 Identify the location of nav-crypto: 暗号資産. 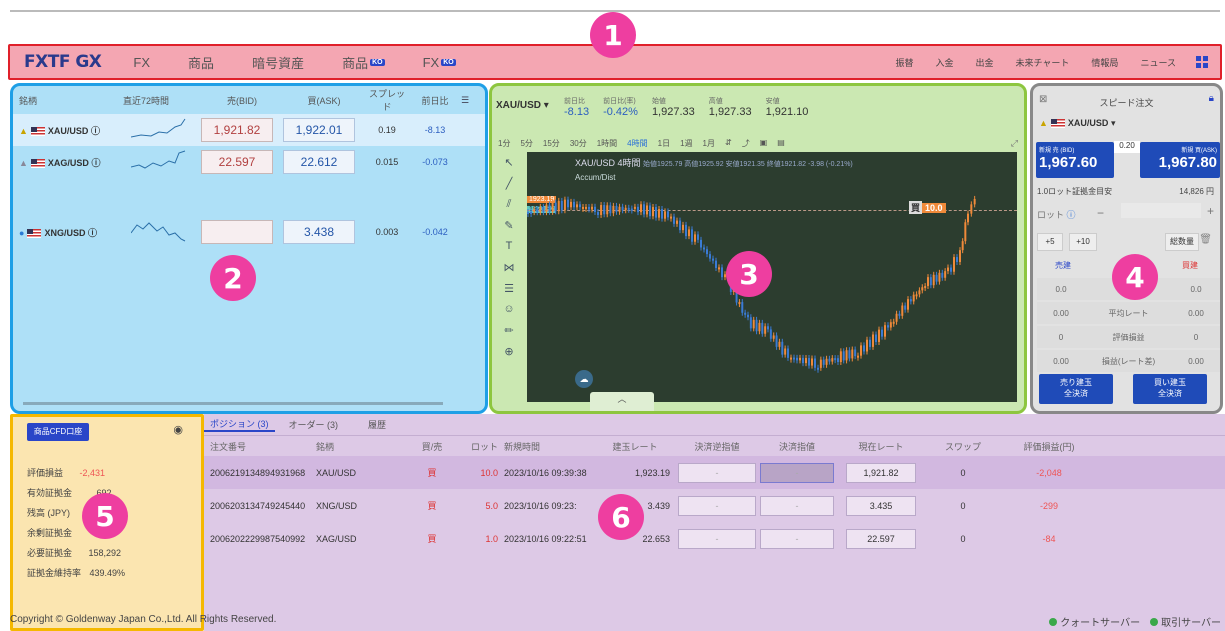
(278, 62).